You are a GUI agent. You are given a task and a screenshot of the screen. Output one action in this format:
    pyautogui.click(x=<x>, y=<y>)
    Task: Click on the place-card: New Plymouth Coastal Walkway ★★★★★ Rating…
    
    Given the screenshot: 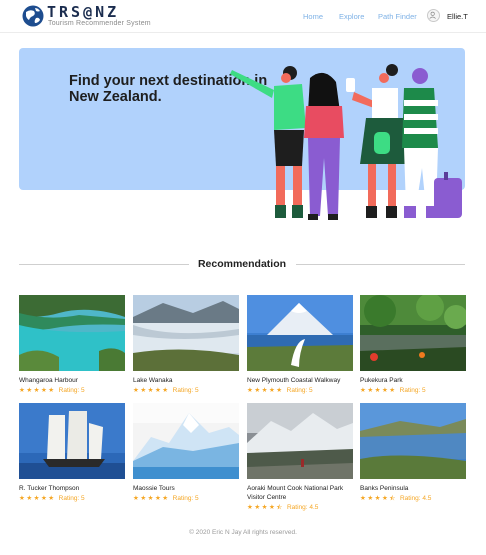 What is the action you would take?
    pyautogui.click(x=300, y=345)
    